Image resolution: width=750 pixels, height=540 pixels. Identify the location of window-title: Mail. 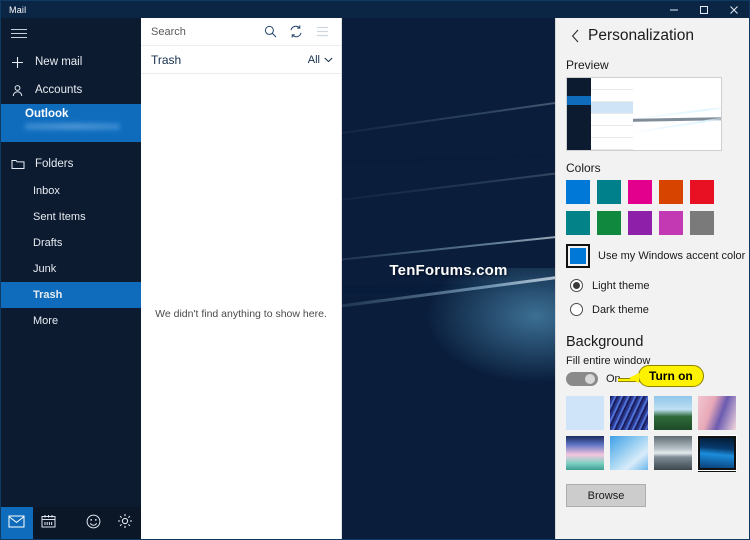
(18, 9).